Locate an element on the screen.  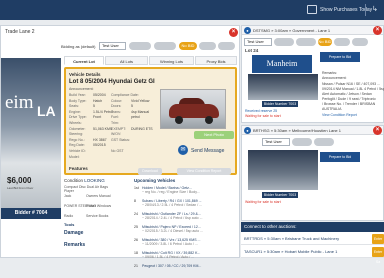
lane-r1-view-condition: View Condition Report is located at coordinates (339, 115).